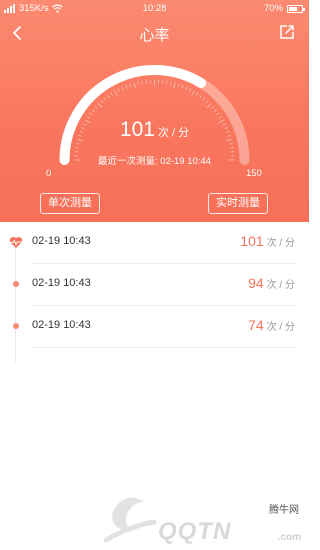  I want to click on record-value: 101 次 / 分, so click(267, 241).